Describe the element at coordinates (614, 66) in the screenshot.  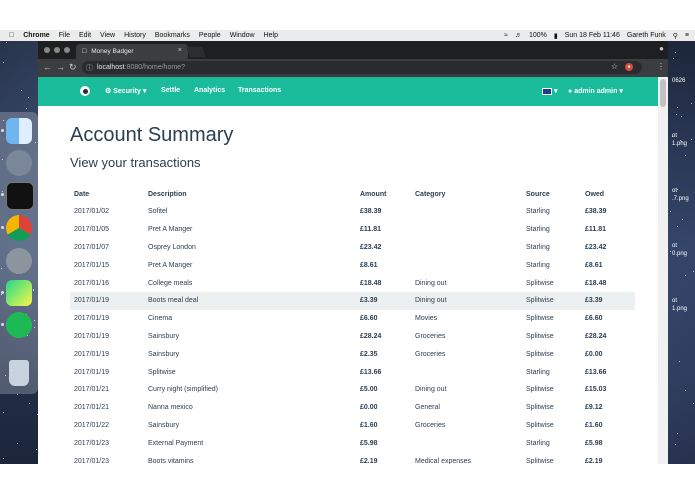
I see `bookmark-star-icon: ☆` at that location.